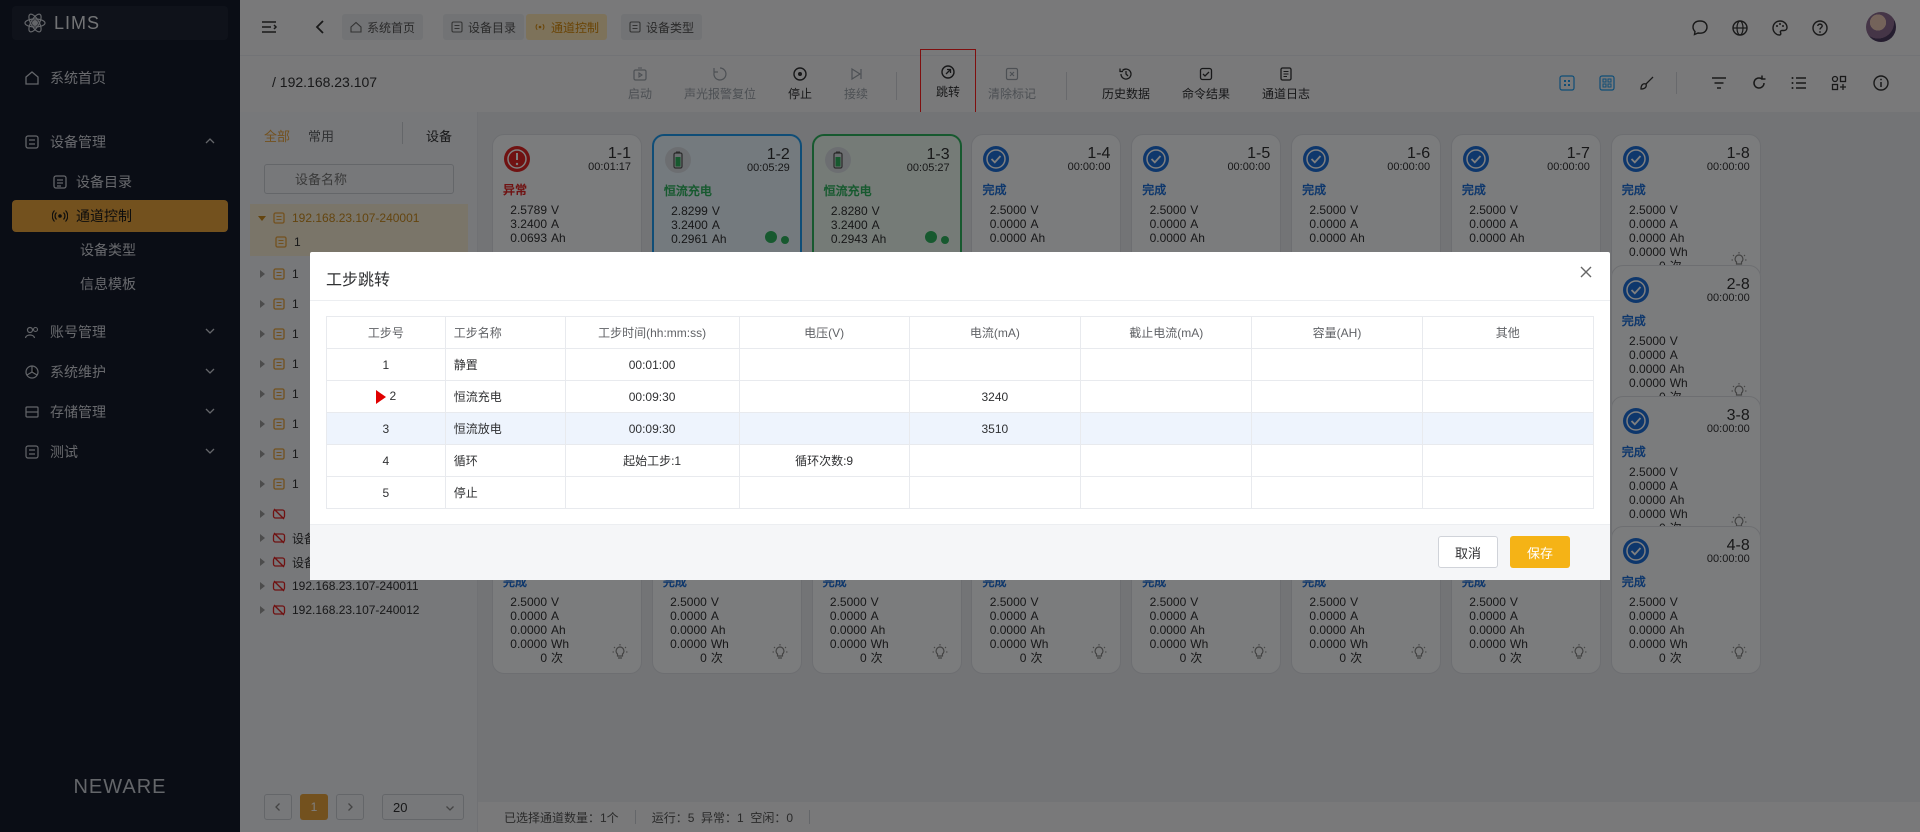 The height and width of the screenshot is (832, 1920). What do you see at coordinates (1586, 272) in the screenshot?
I see `close-icon` at bounding box center [1586, 272].